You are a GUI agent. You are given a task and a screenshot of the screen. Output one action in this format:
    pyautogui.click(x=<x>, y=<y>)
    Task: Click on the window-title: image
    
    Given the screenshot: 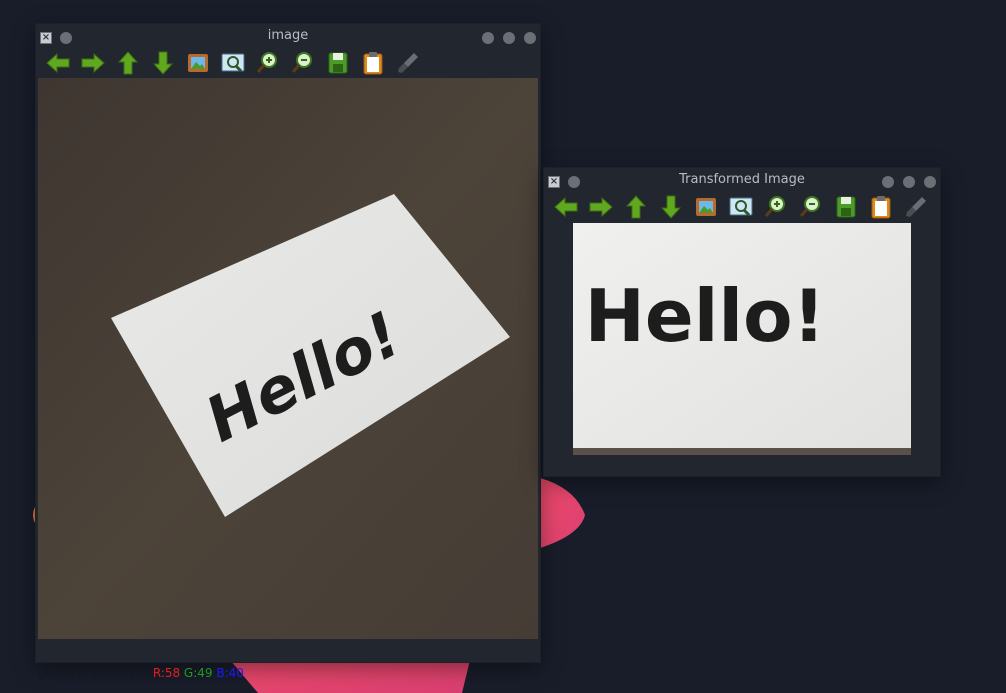 What is the action you would take?
    pyautogui.click(x=288, y=35)
    